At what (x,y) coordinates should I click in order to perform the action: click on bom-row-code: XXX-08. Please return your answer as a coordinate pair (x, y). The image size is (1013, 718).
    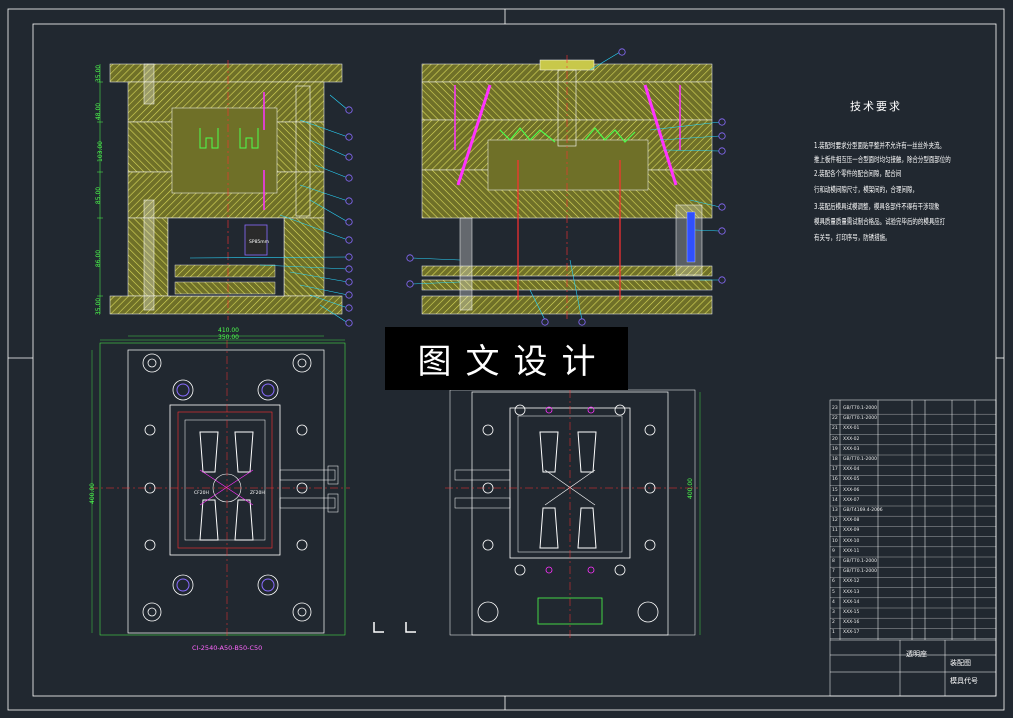
    Looking at the image, I should click on (851, 521).